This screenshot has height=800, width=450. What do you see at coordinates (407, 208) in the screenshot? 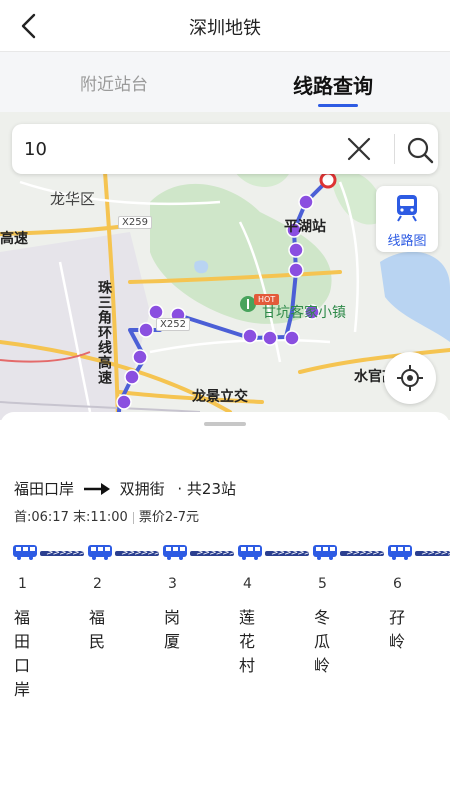
I see `train-icon` at bounding box center [407, 208].